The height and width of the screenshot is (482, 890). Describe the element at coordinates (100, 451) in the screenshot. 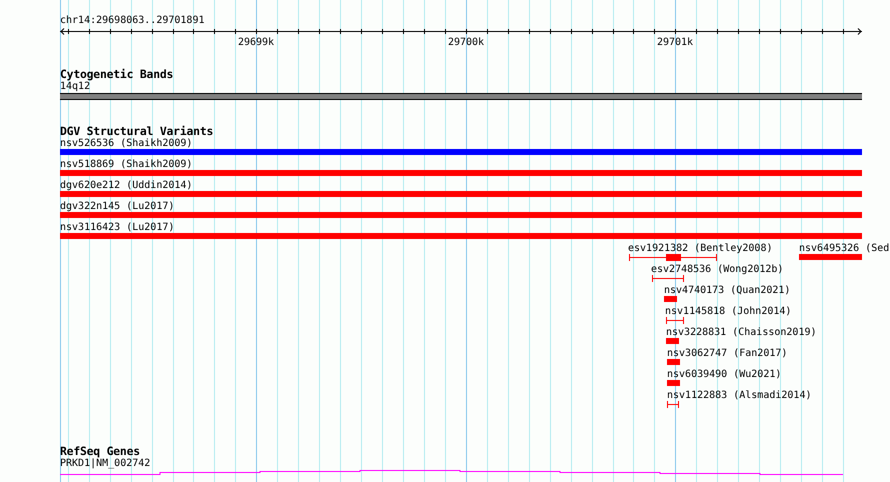

I see `track-title: RefSeq Genes` at that location.